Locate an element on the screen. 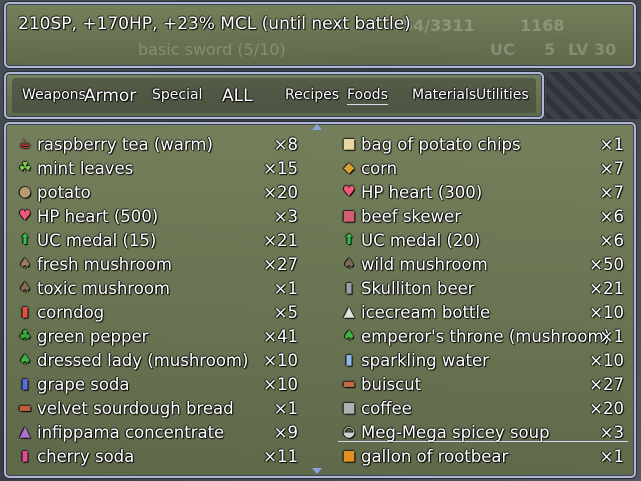 This screenshot has width=641, height=481. bg-money-readout: 1168 is located at coordinates (542, 25).